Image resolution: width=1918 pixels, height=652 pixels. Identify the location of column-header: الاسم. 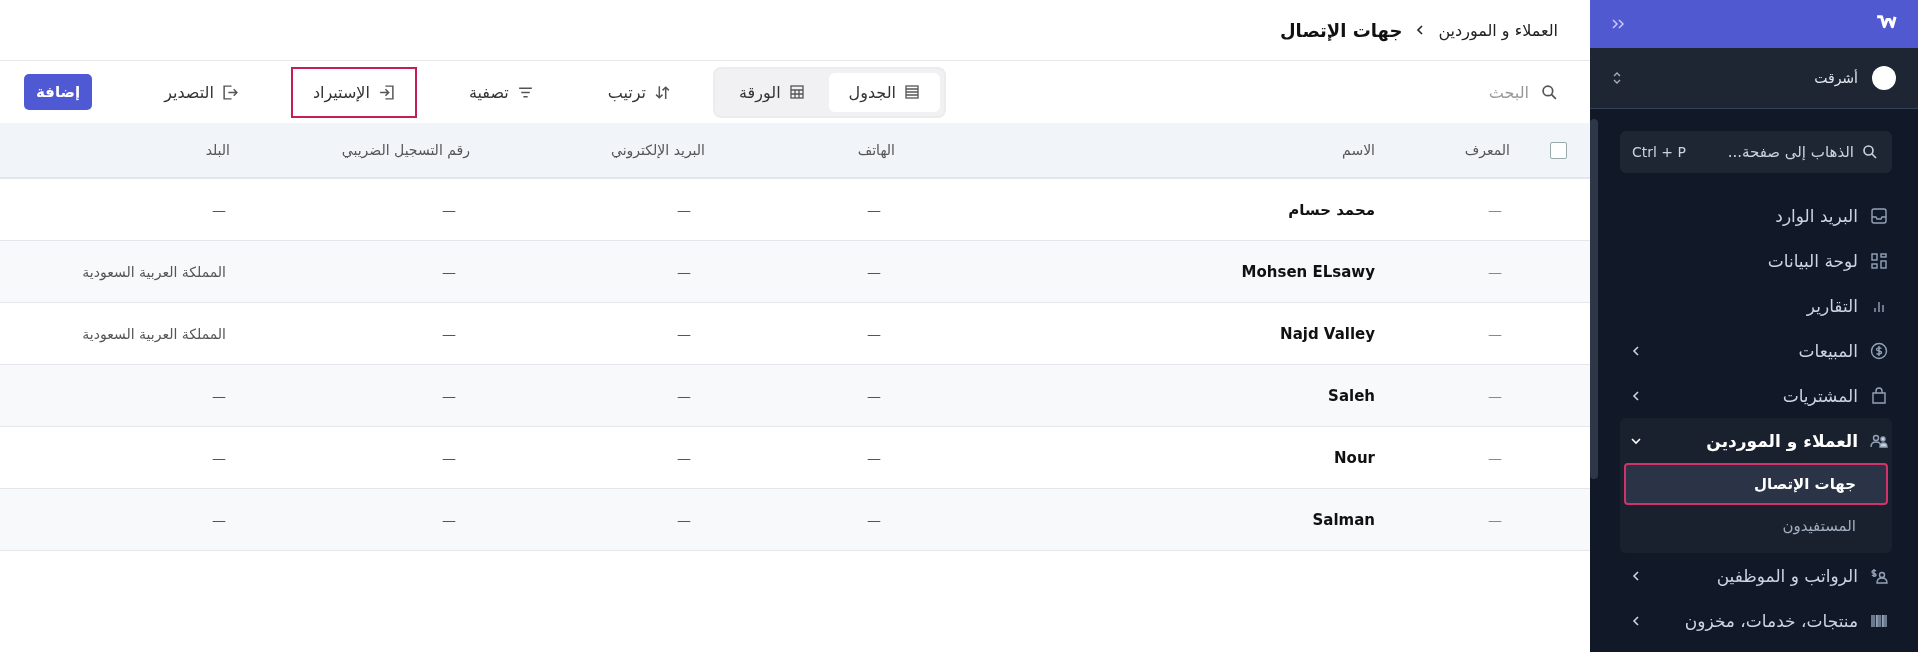
(1151, 150).